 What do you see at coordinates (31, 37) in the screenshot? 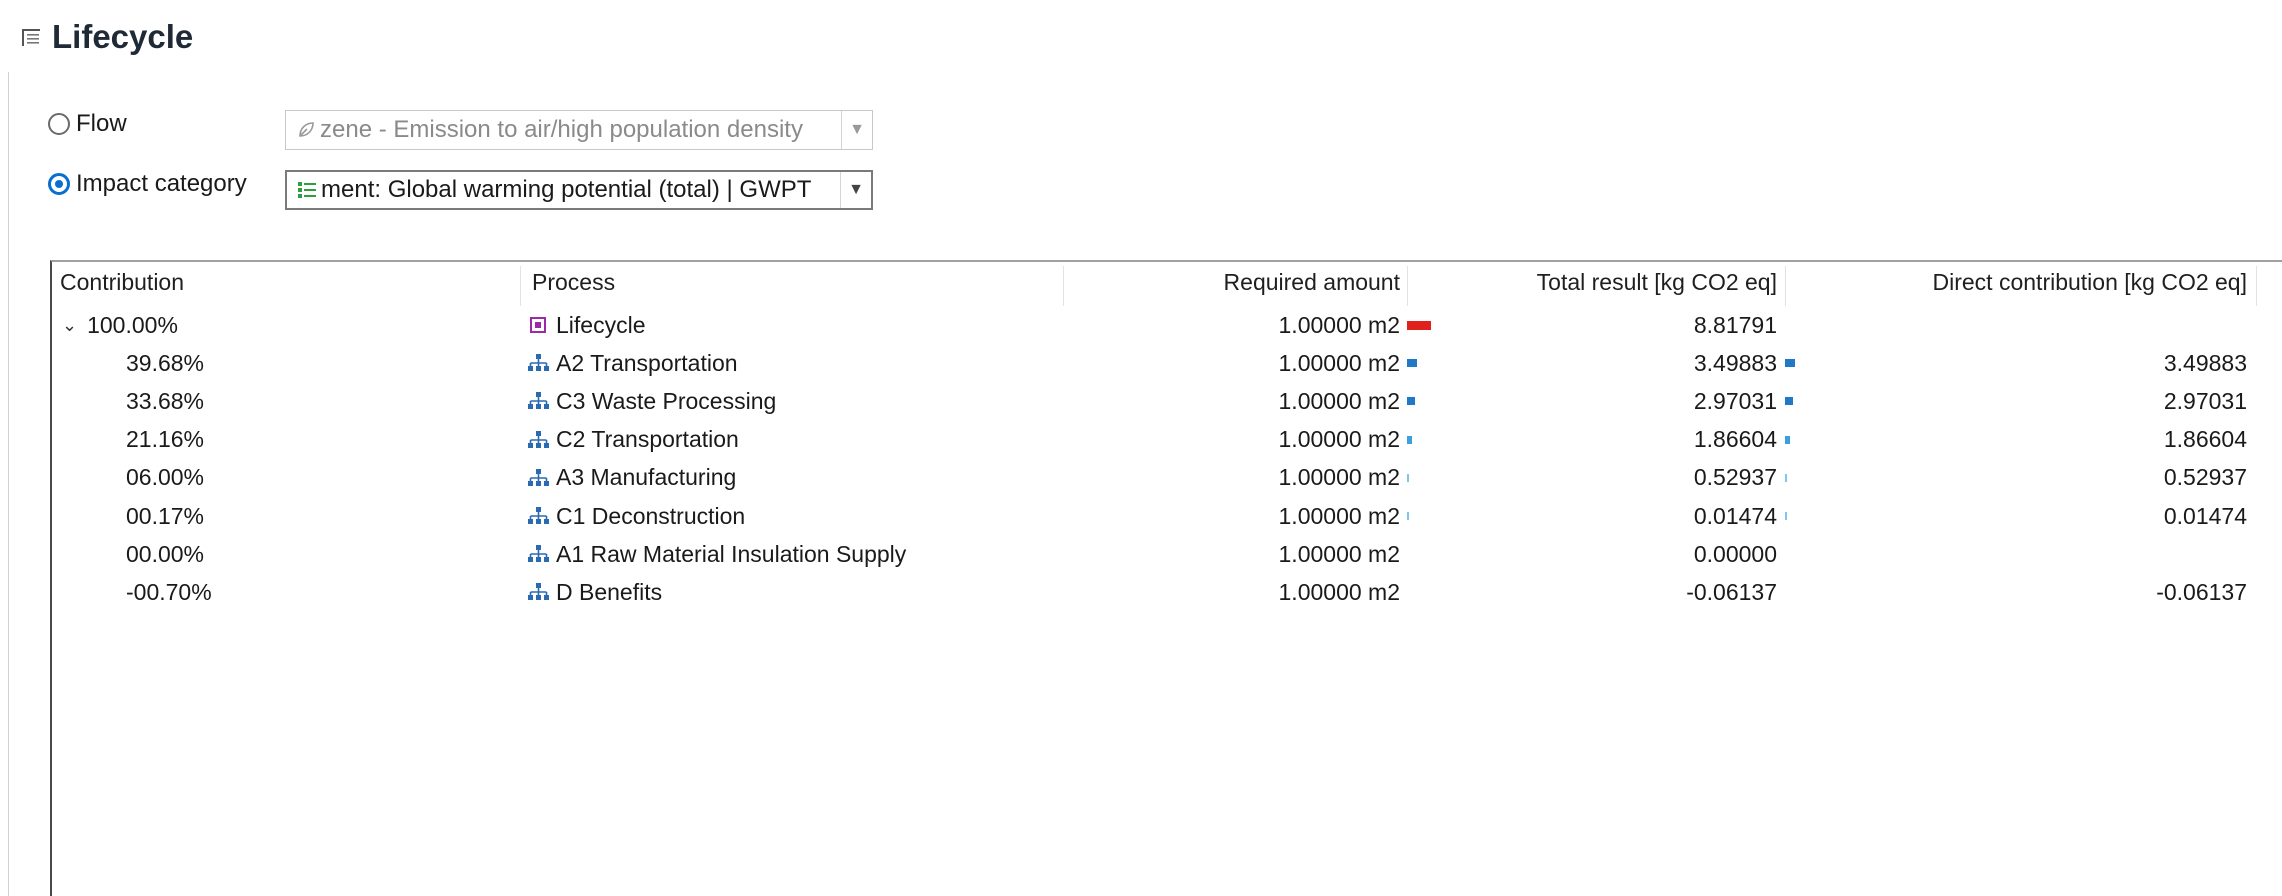
I see `editor-page-icon` at bounding box center [31, 37].